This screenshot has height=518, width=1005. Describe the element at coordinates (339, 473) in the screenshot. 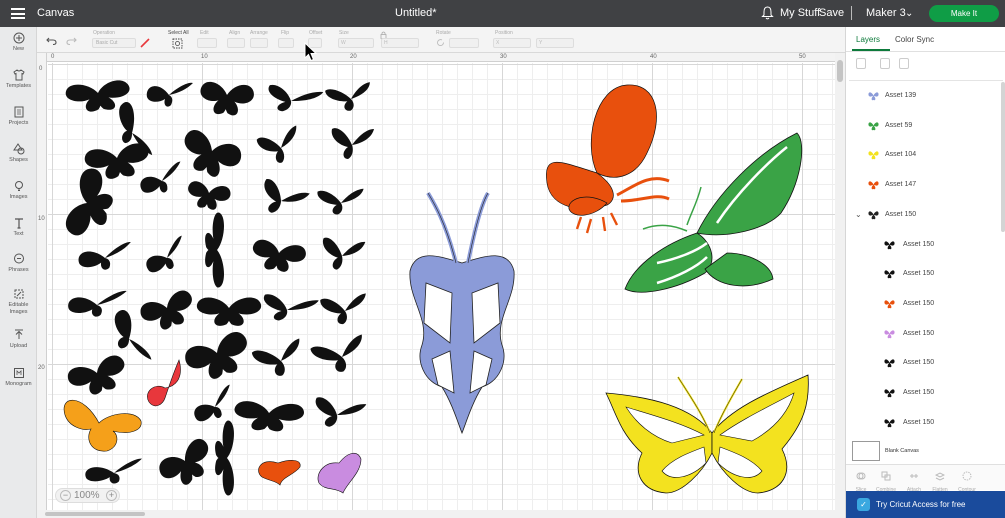

I see `purple-butterfly` at that location.